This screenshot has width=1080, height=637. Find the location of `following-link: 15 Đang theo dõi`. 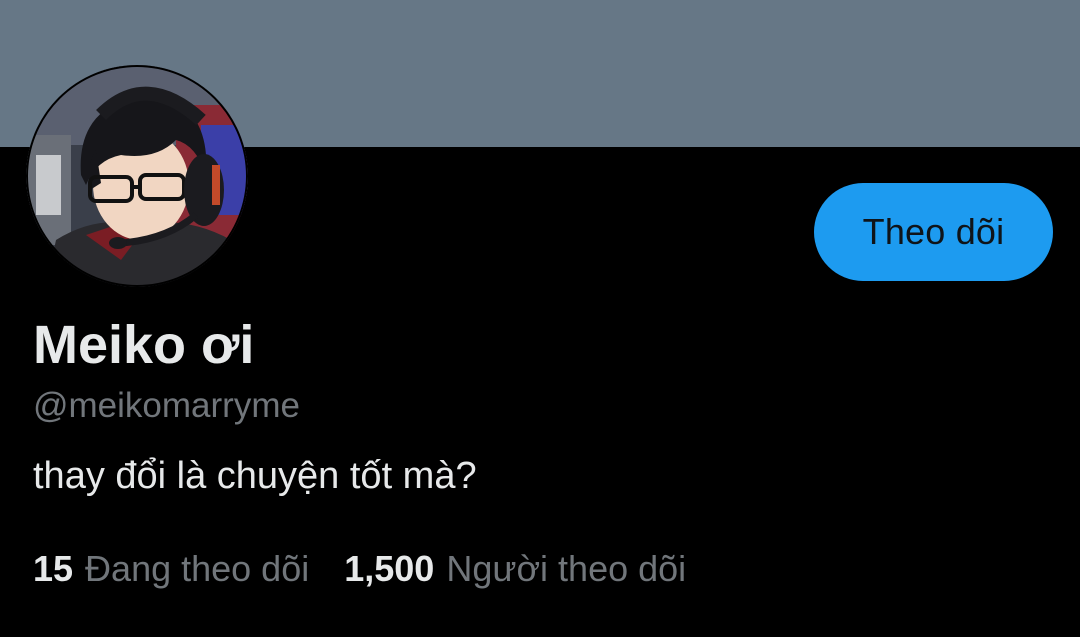

following-link: 15 Đang theo dõi is located at coordinates (171, 569).